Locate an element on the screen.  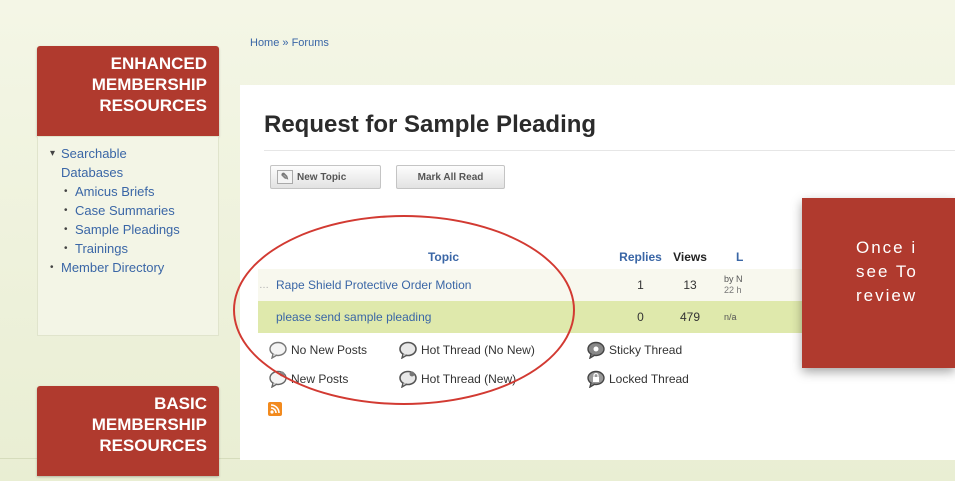
sidebar-item-sample-pleadings: • Sample Pleadings is located at coordinates (128, 229).